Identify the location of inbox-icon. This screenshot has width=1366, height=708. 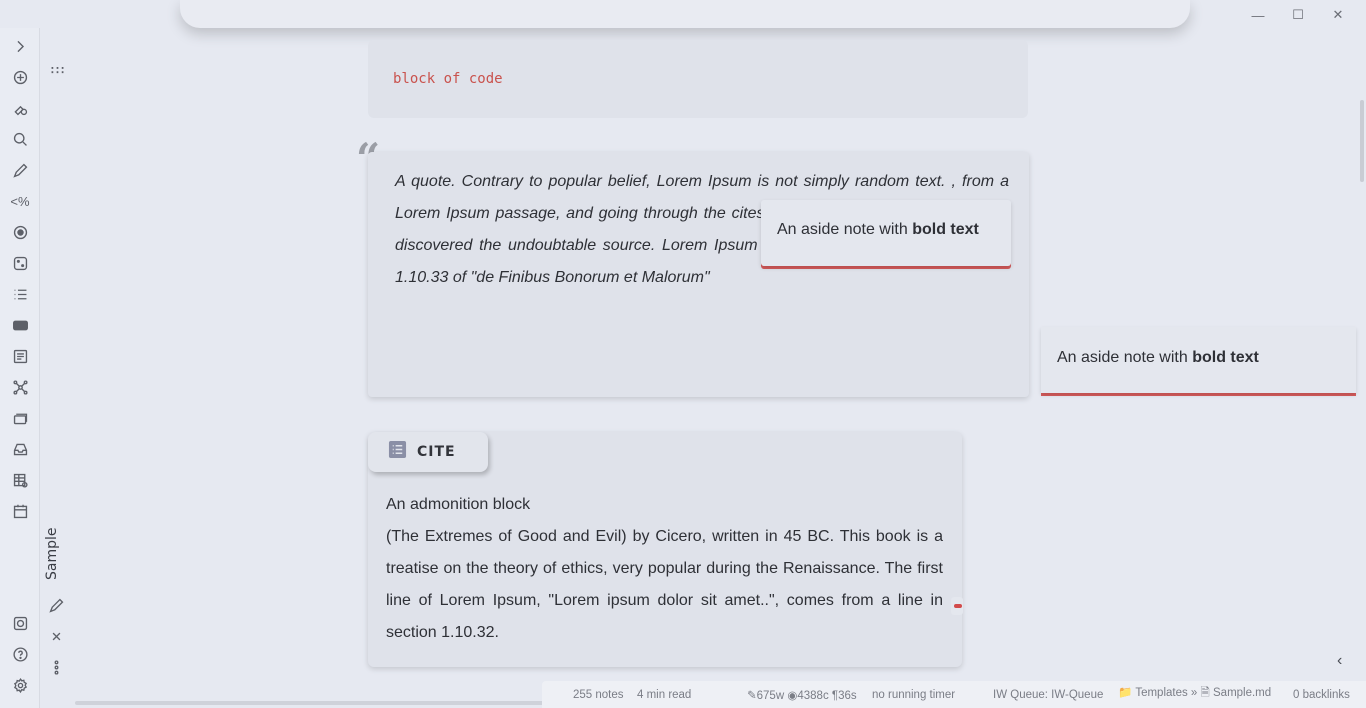
(20, 449).